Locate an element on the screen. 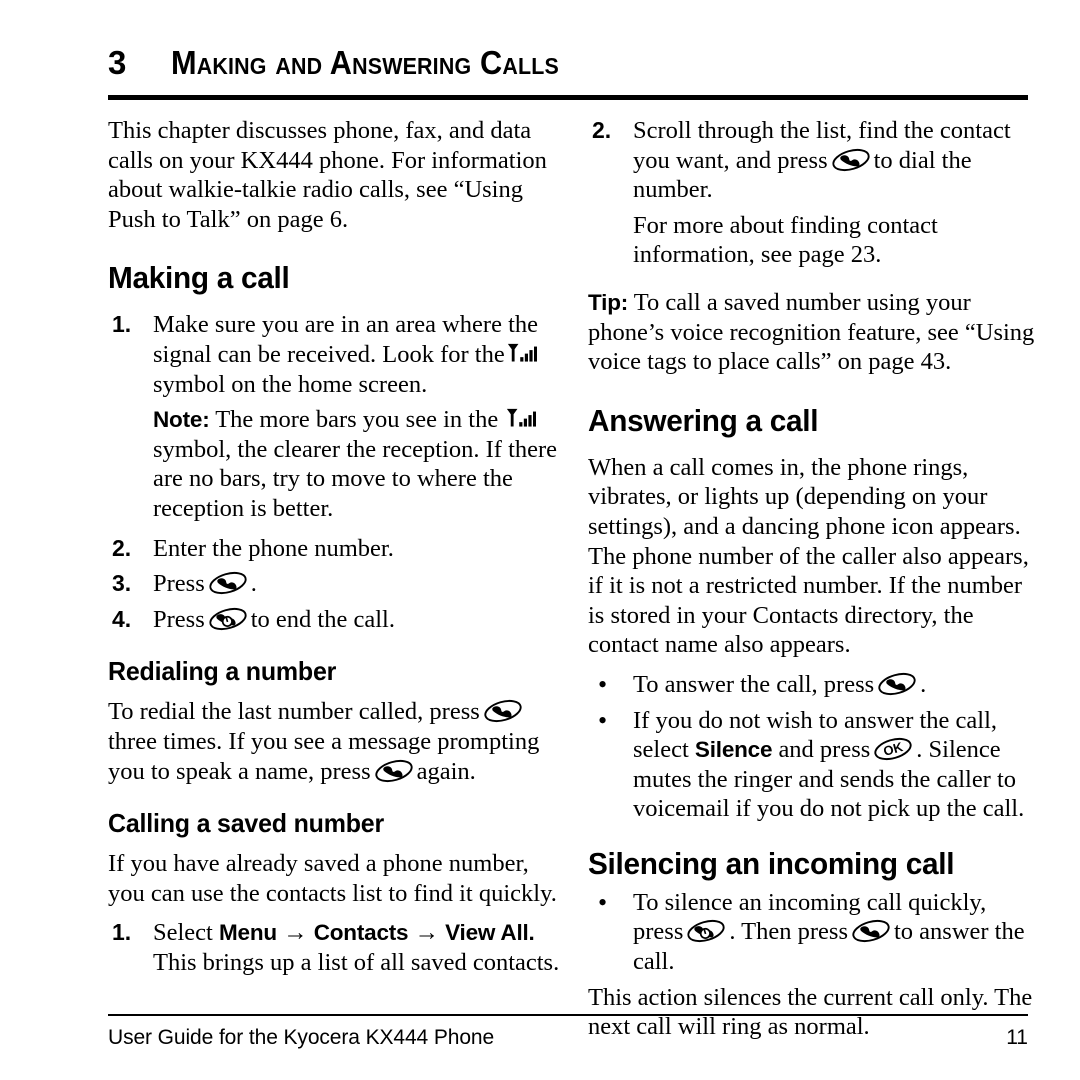 The image size is (1080, 1080). list-item: 2. Enter the phone number. is located at coordinates (334, 549).